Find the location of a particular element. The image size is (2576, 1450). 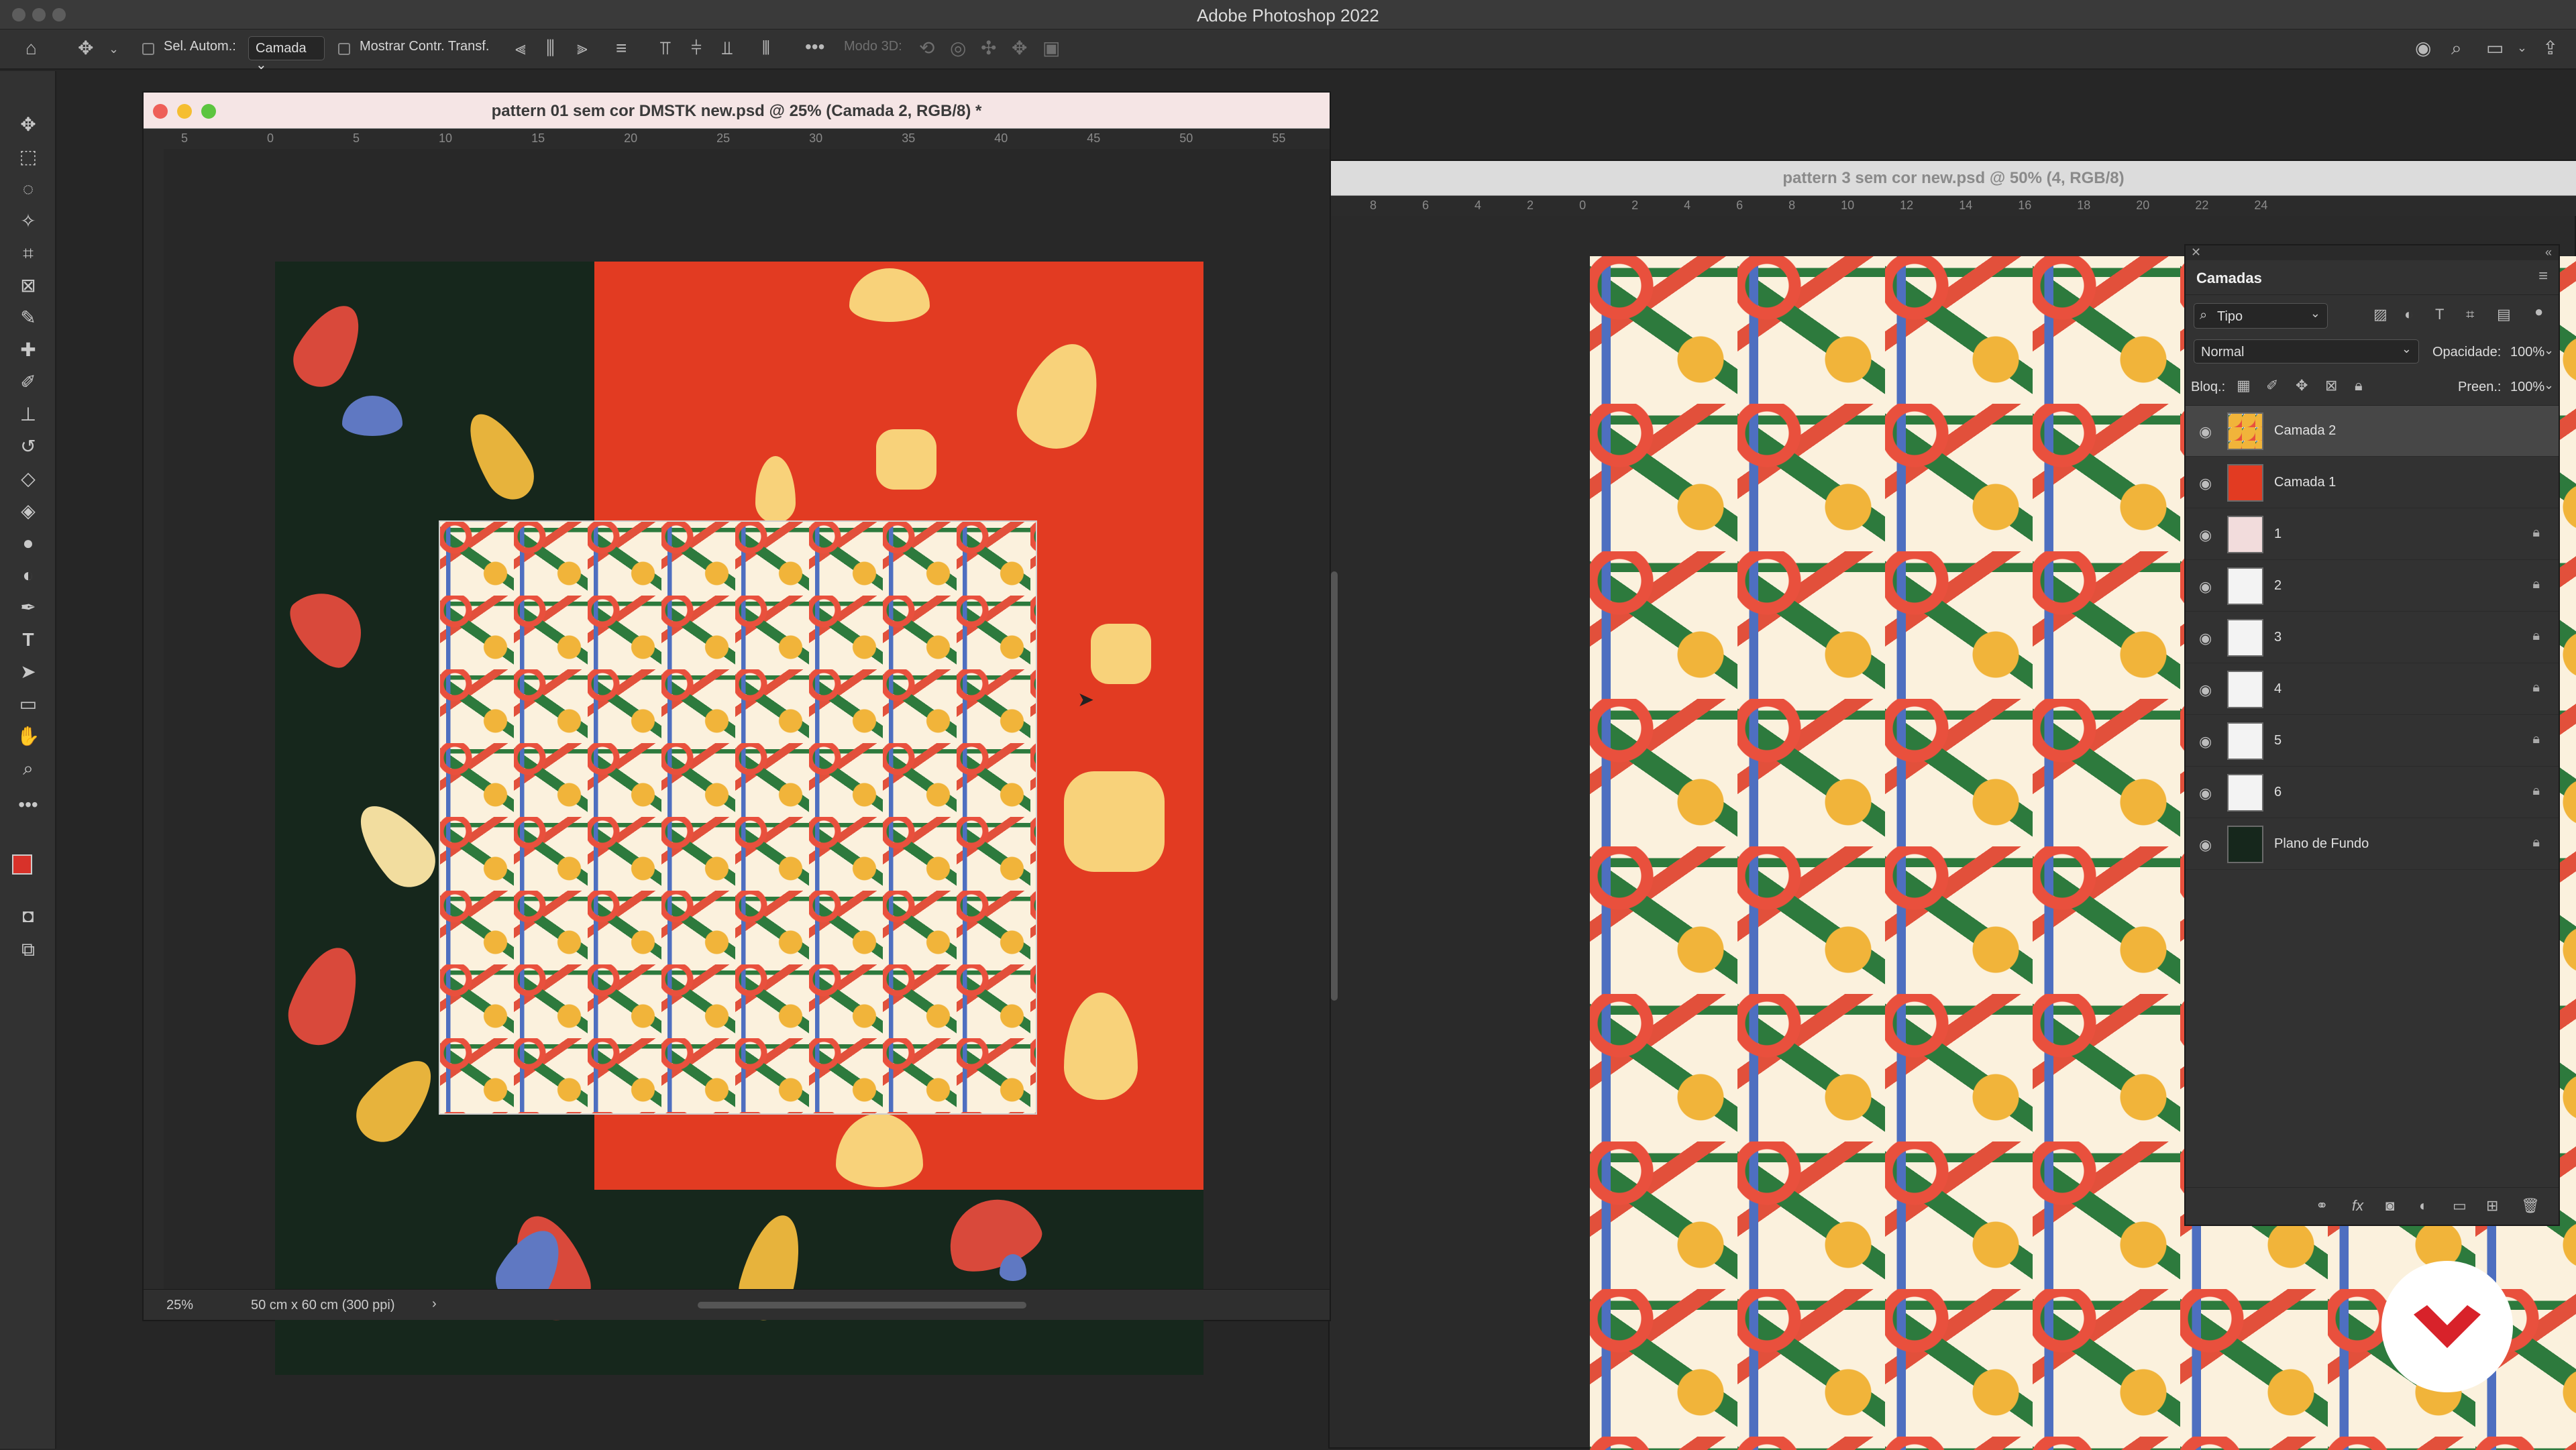

hand-tool-icon: ✋ is located at coordinates (28, 736).